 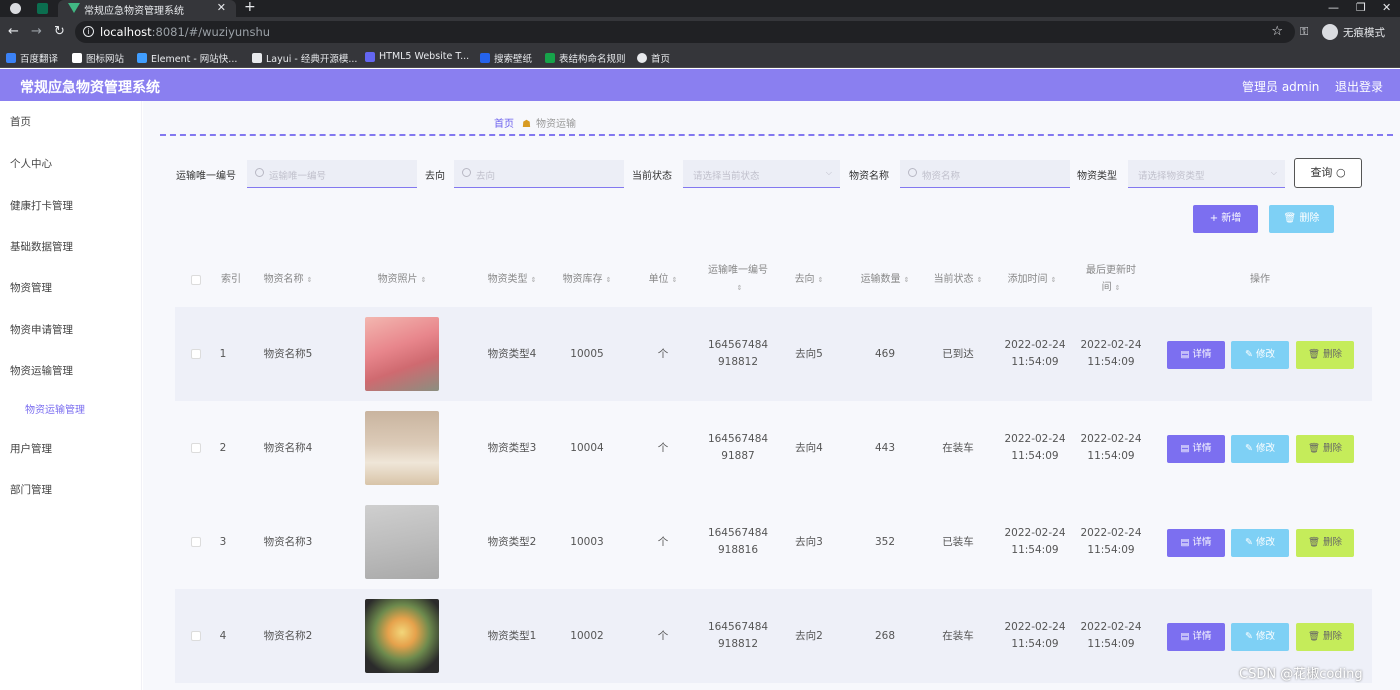 I want to click on col-updated-time: 最后更新时间 ⇕, so click(x=1111, y=279).